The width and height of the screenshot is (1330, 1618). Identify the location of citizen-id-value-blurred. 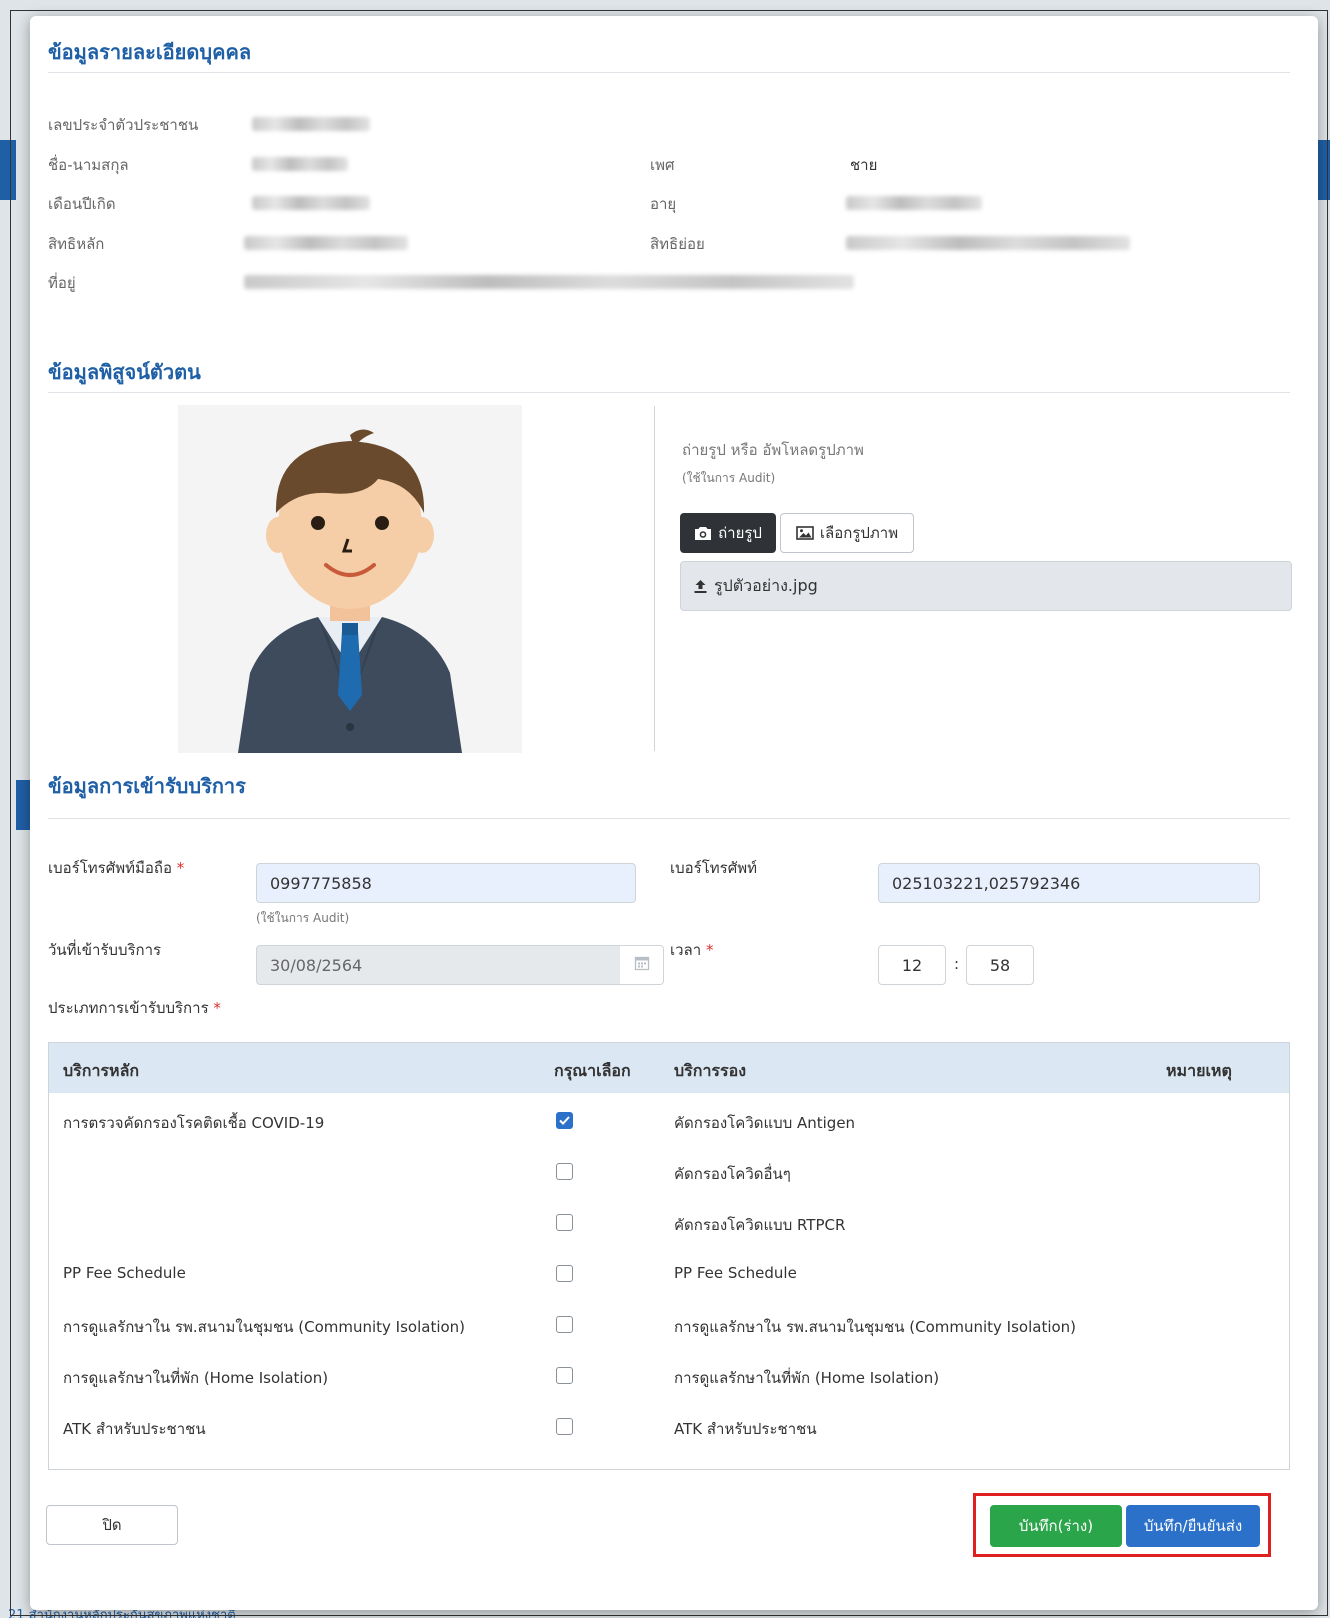
(311, 124).